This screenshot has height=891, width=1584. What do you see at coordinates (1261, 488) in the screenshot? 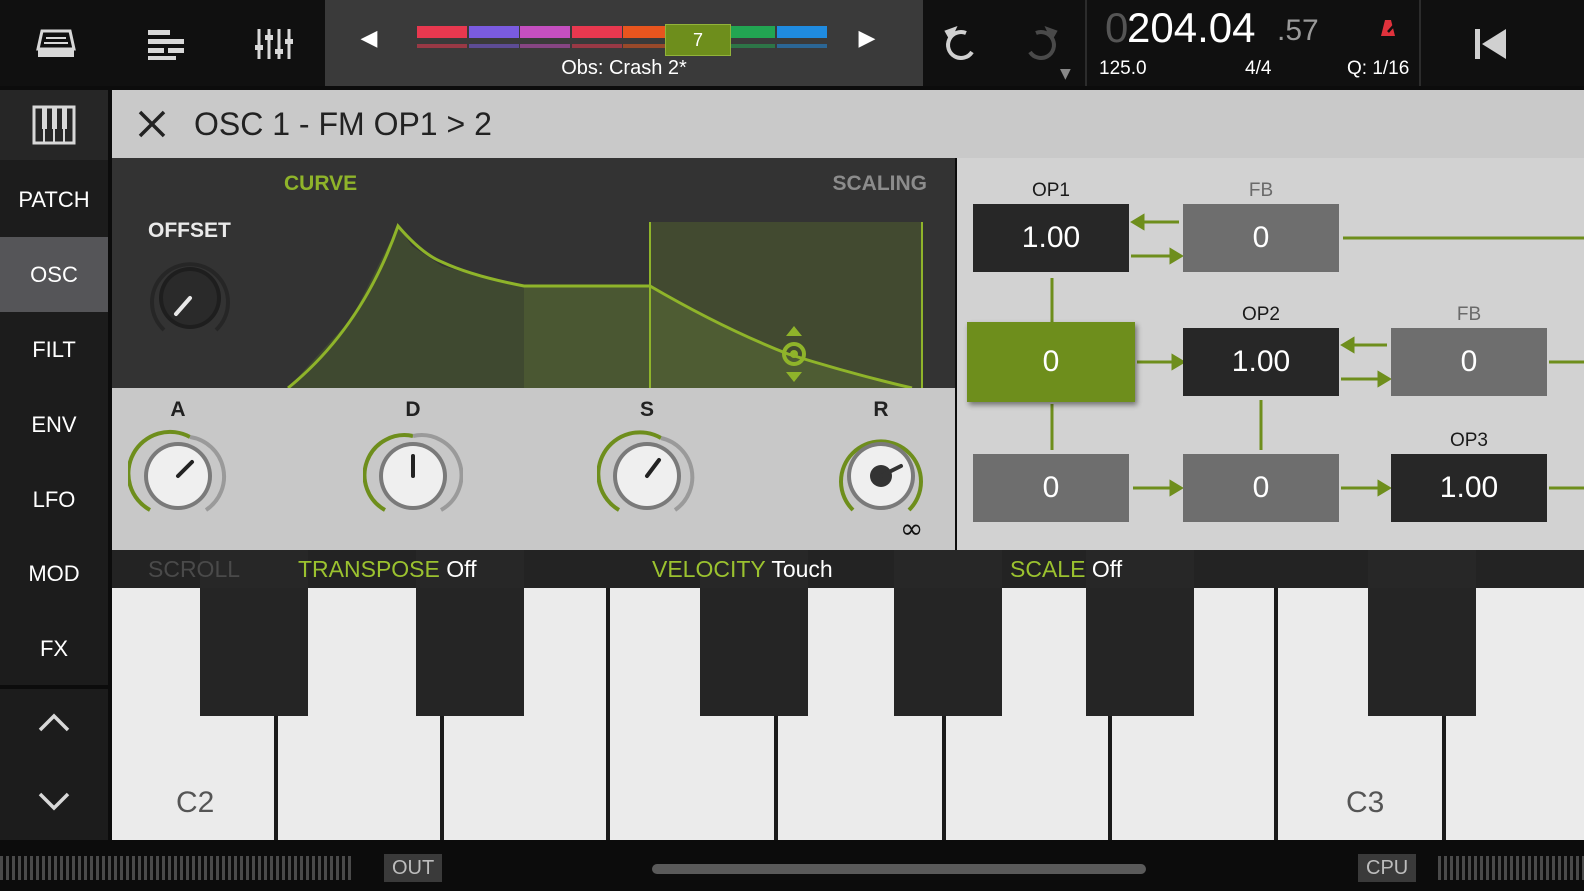
I see `op2-to-op3-amount: 0` at bounding box center [1261, 488].